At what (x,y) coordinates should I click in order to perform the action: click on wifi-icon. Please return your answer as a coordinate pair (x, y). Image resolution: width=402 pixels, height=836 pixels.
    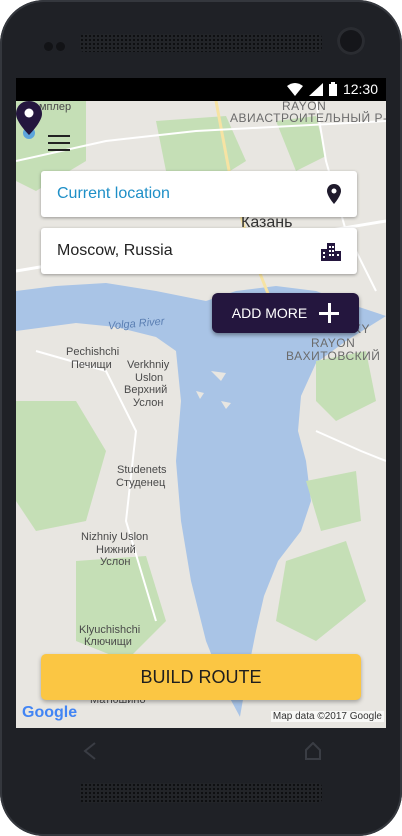
    Looking at the image, I should click on (294, 89).